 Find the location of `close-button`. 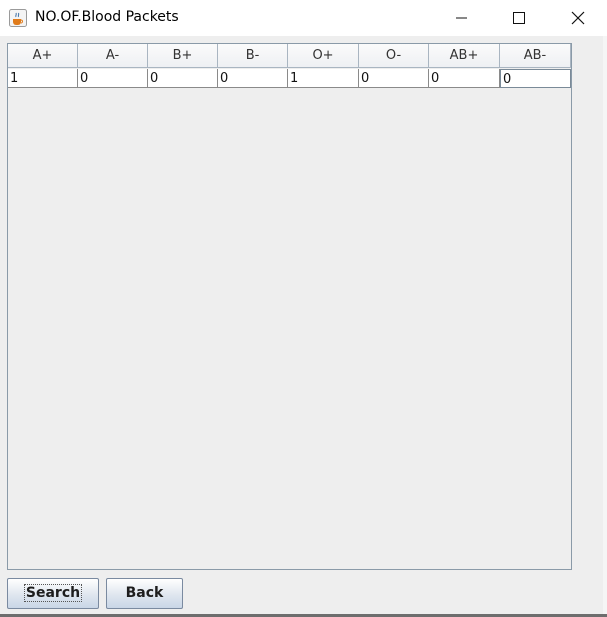

close-button is located at coordinates (578, 18).